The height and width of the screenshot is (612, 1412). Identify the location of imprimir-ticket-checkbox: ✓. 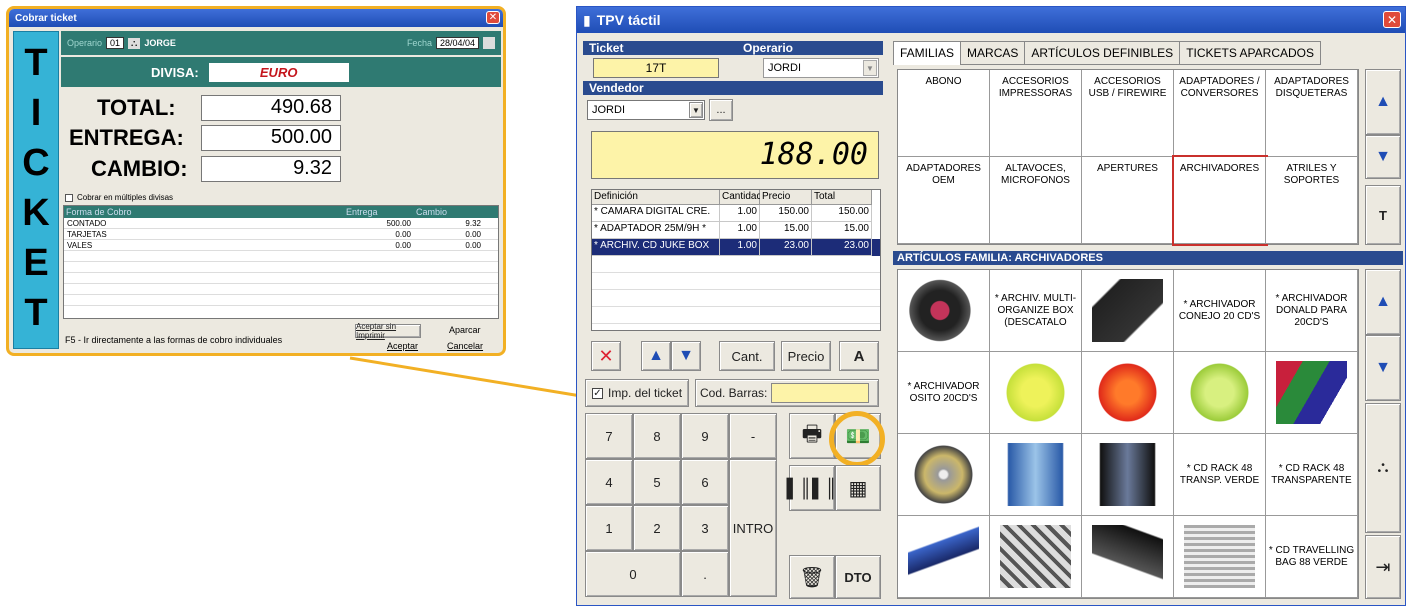
(597, 393).